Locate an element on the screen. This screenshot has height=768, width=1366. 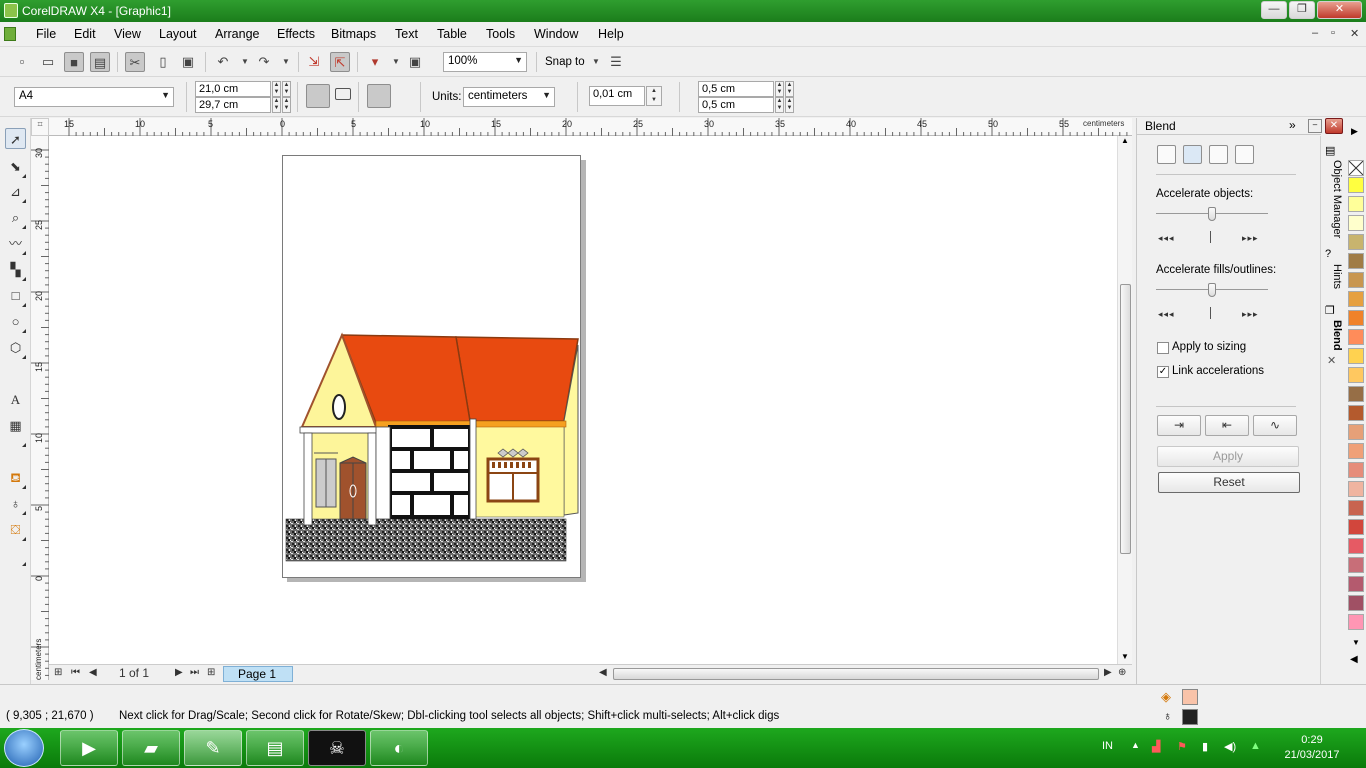
menu-text: Text is located at coordinates (406, 34).